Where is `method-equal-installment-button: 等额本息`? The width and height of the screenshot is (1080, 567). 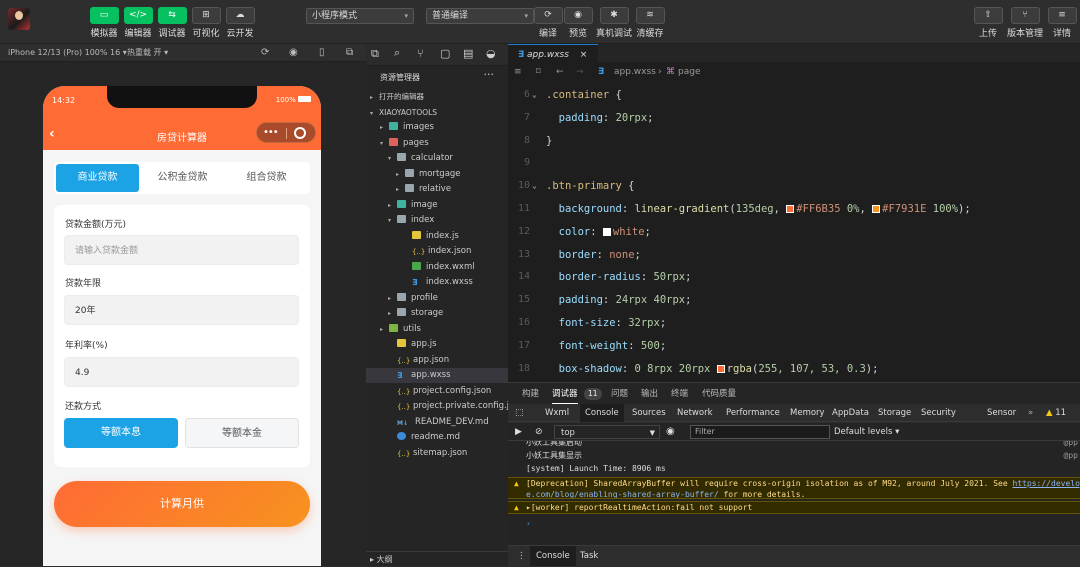
method-equal-installment-button: 等额本息 is located at coordinates (121, 433).